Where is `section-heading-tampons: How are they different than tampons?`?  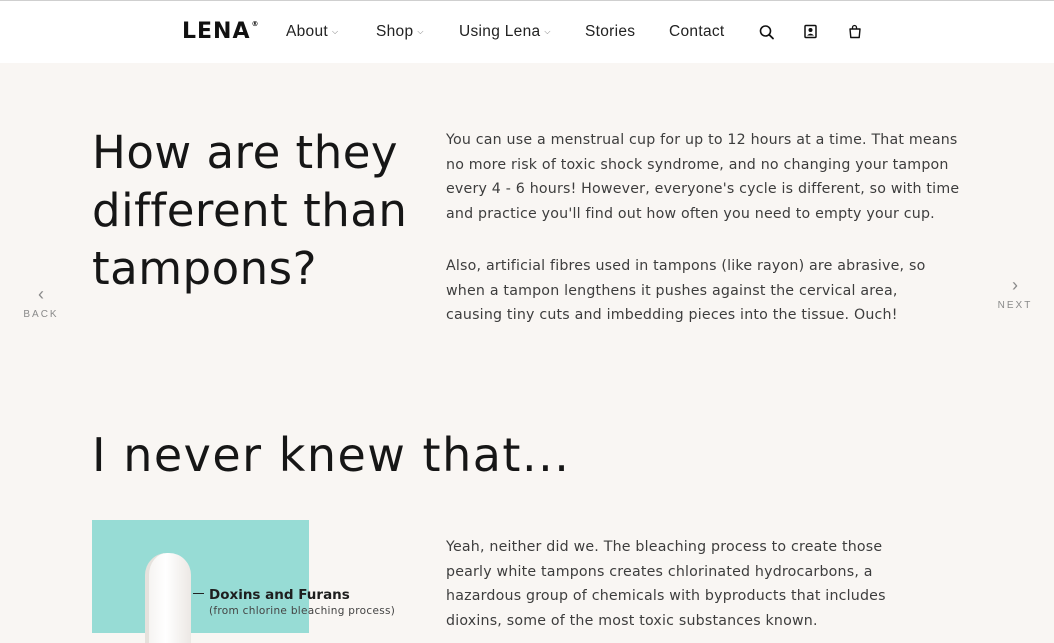 section-heading-tampons: How are they different than tampons? is located at coordinates (249, 211).